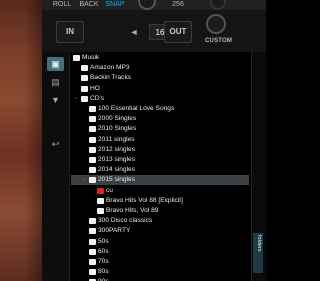 The width and height of the screenshot is (320, 281). Describe the element at coordinates (103, 251) in the screenshot. I see `tree-item-label: 60s` at that location.